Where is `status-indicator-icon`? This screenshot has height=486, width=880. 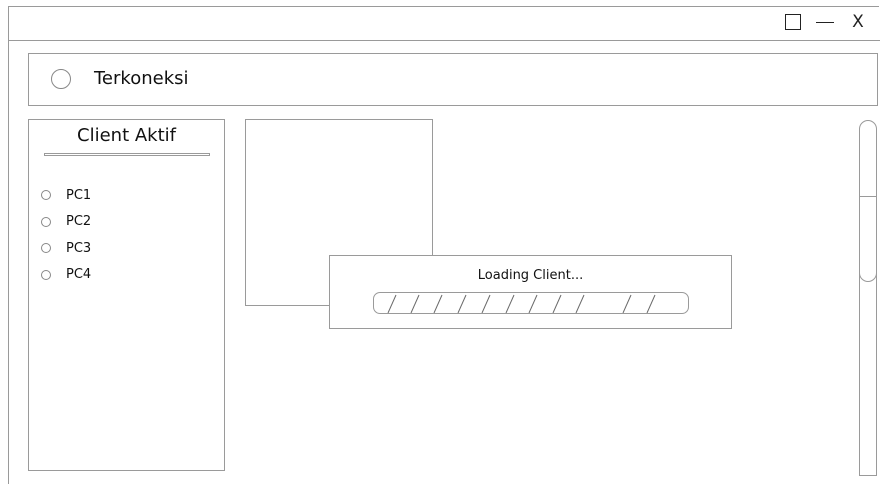 status-indicator-icon is located at coordinates (61, 79).